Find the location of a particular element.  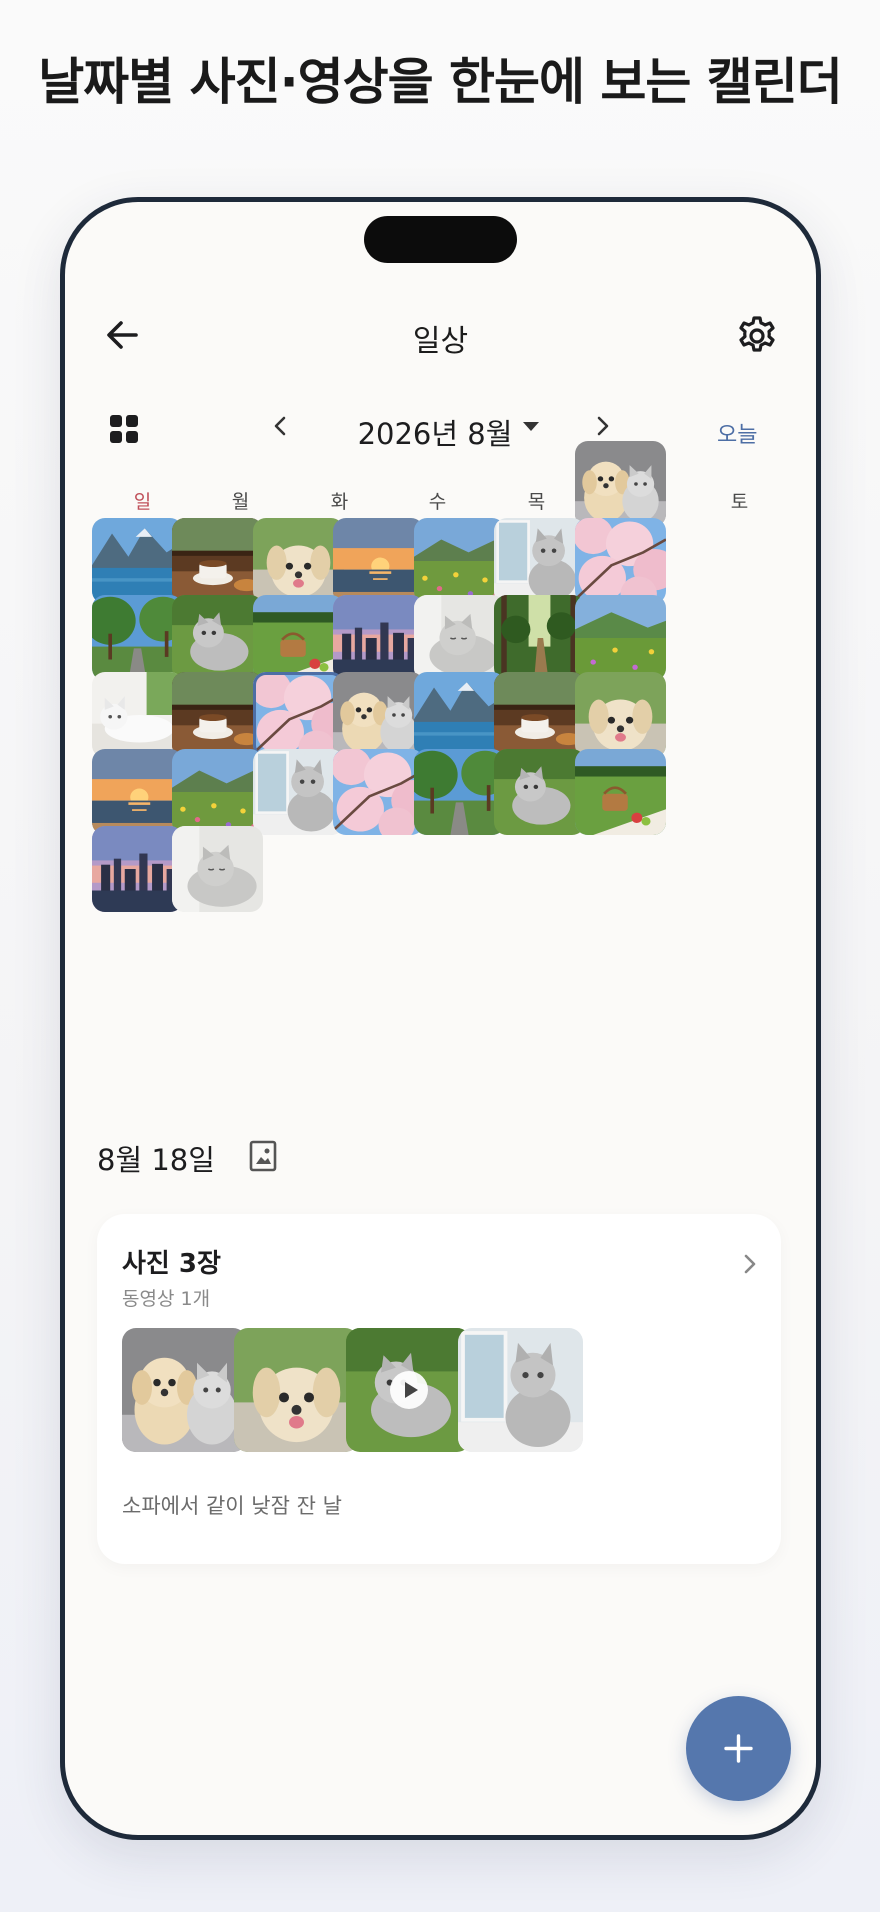

grid-view-icon is located at coordinates (124, 429).